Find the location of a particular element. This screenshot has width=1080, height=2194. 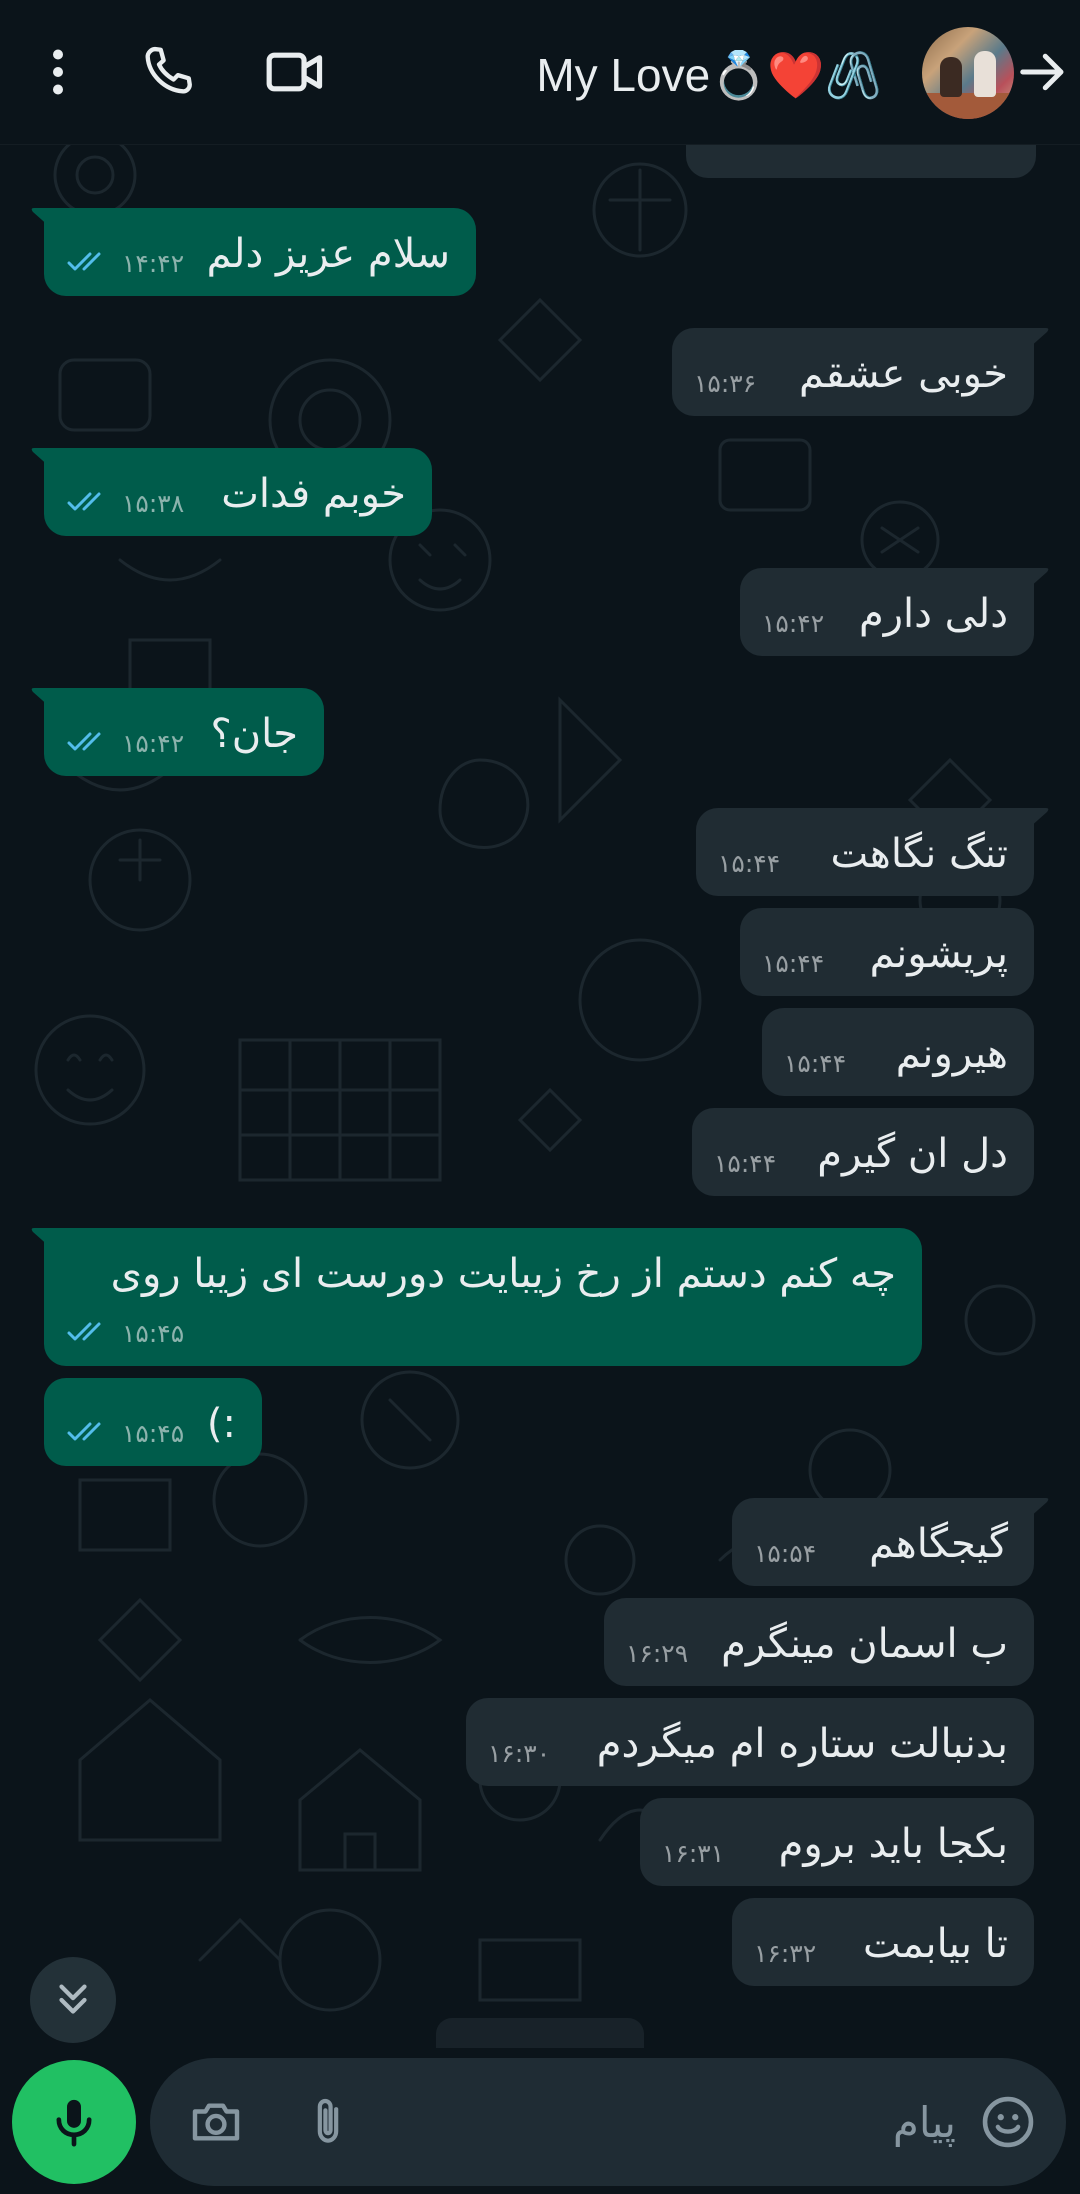

message-time: ۱۶:۲۹ is located at coordinates (657, 1653).